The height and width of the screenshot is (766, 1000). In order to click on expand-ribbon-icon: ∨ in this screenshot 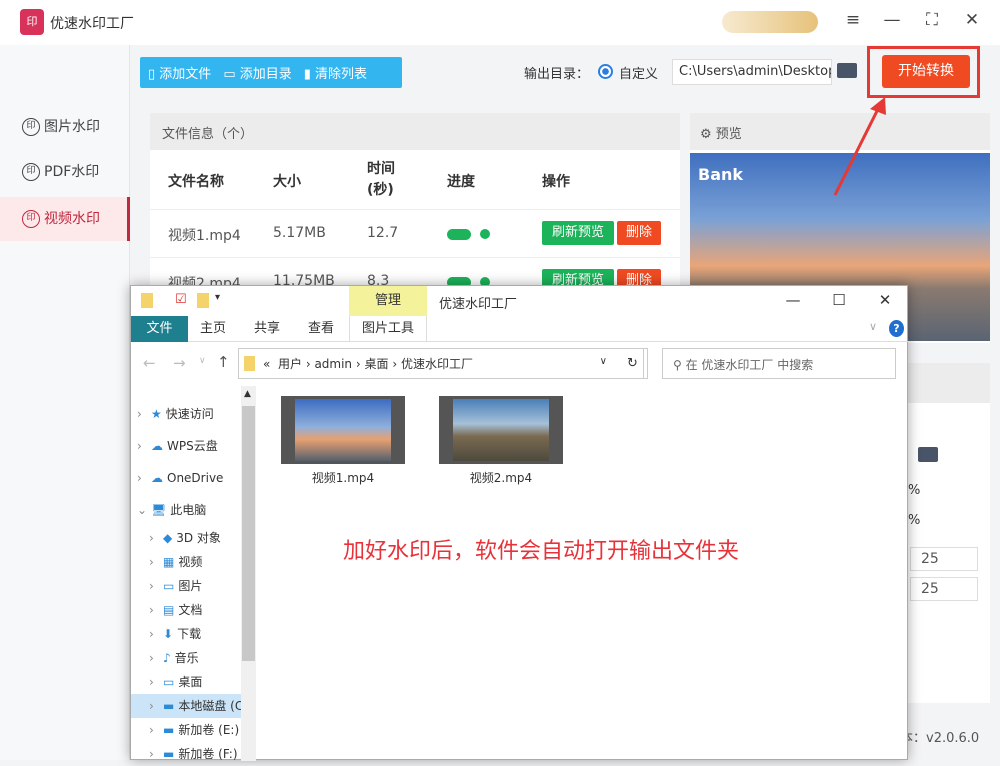, I will do `click(873, 326)`.